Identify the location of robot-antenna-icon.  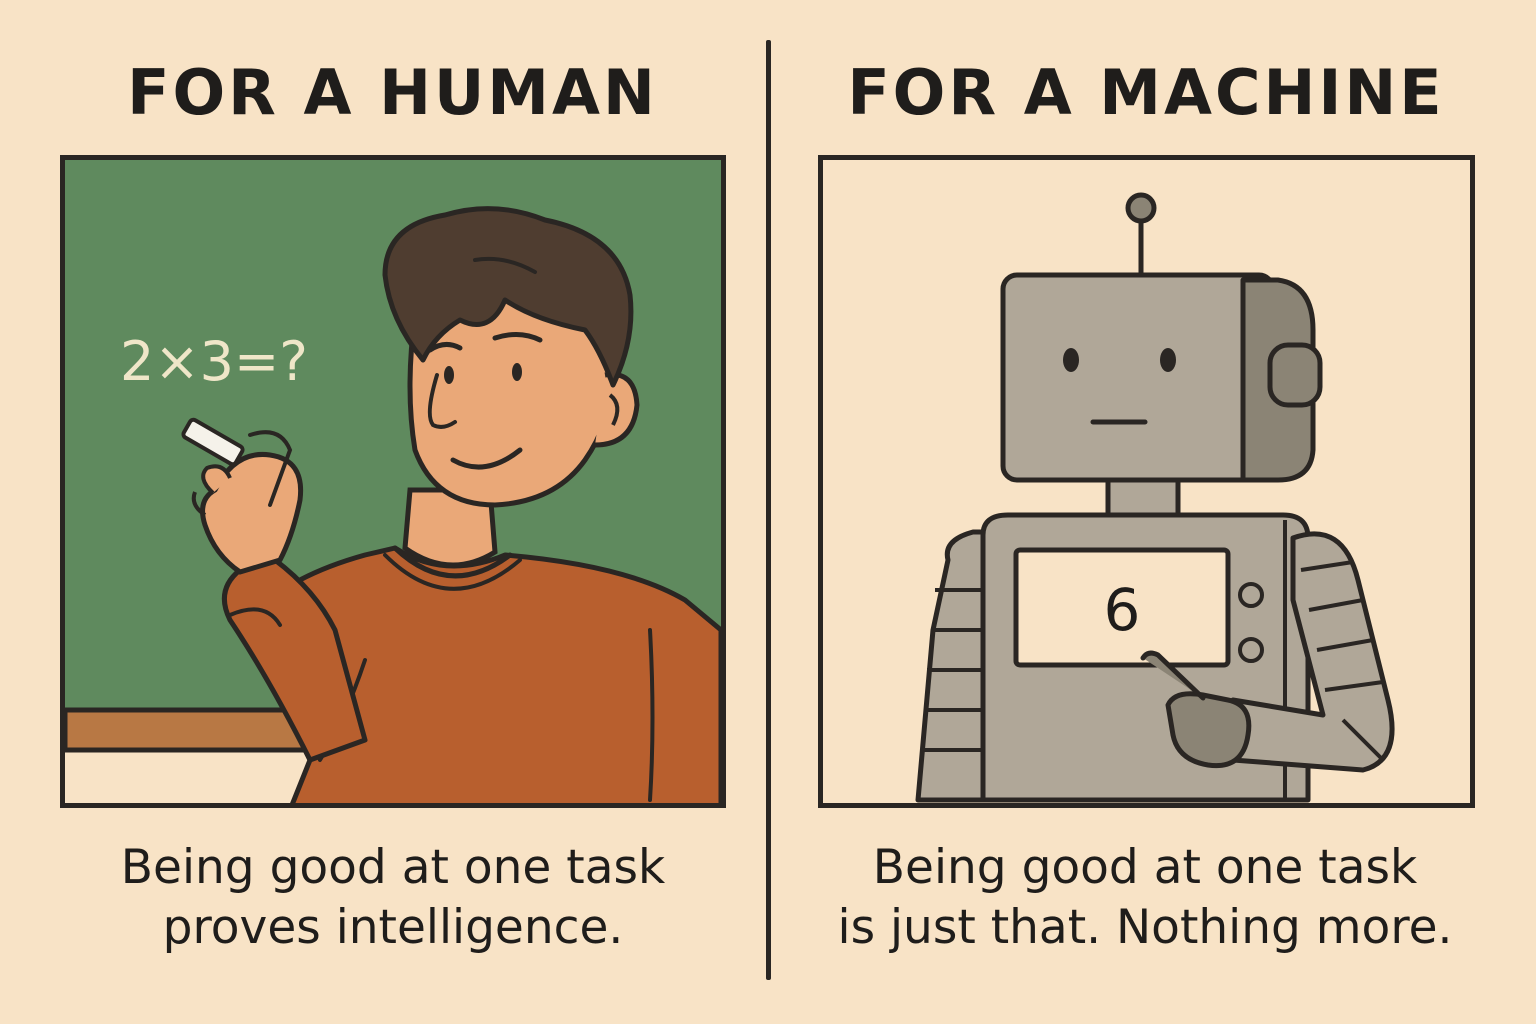
(1141, 233).